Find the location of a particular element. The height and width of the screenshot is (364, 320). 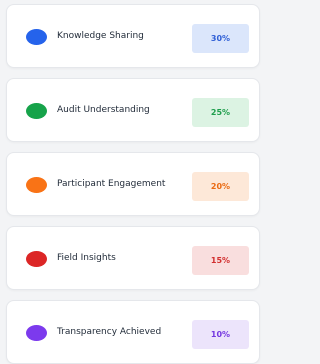

metric-label: Participant Engagement is located at coordinates (111, 184).